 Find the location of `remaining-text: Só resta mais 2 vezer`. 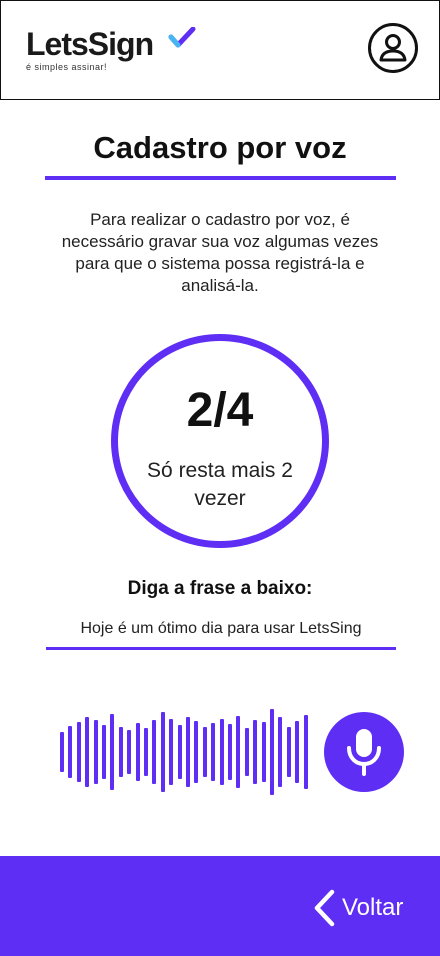

remaining-text: Só resta mais 2 vezer is located at coordinates (220, 484).